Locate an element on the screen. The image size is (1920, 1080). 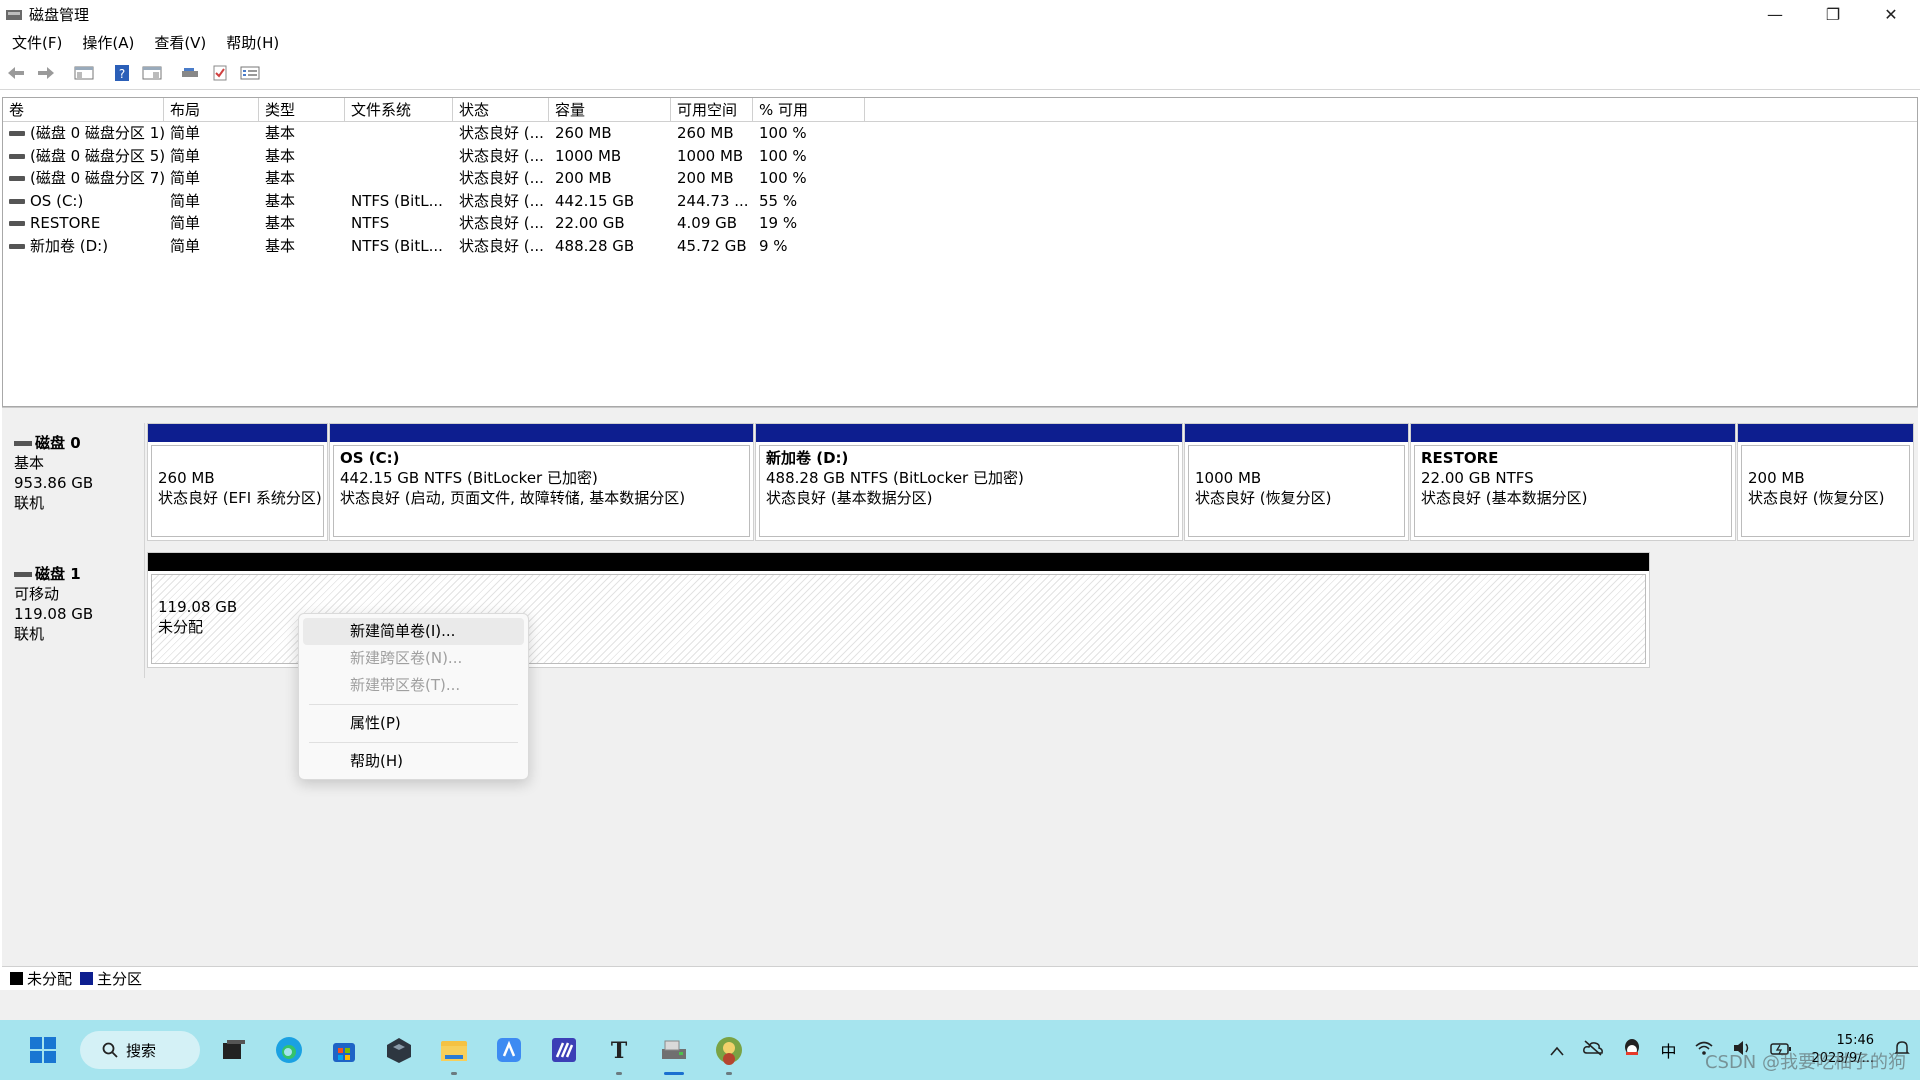
store-icon is located at coordinates (344, 1050).